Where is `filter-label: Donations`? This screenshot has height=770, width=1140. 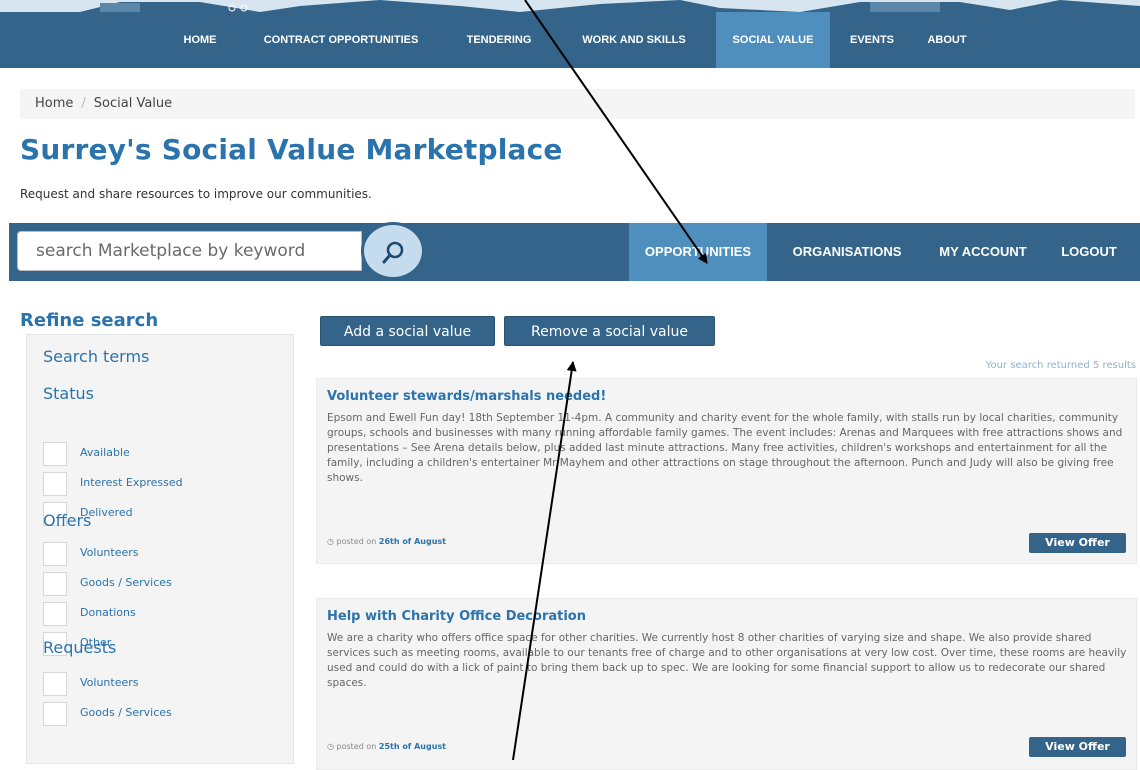
filter-label: Donations is located at coordinates (108, 612).